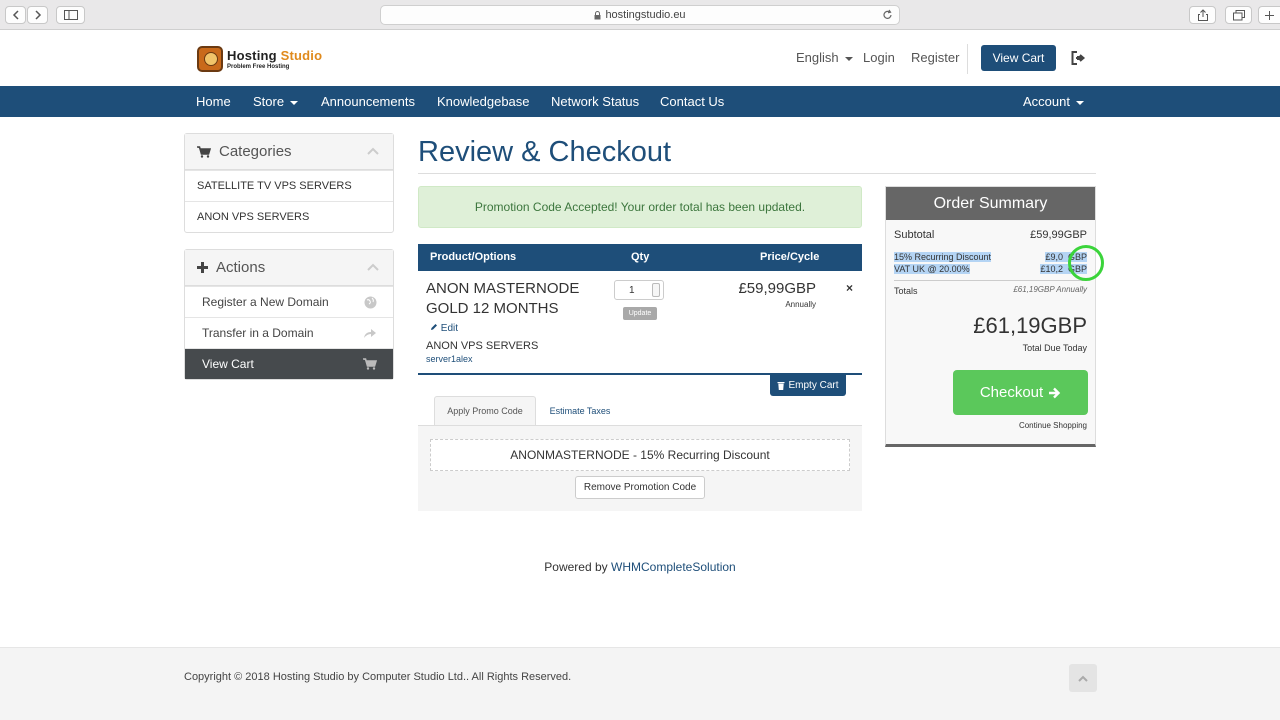  I want to click on discount-row: 15% Recurring Discount £9,0 GBP, so click(990, 257).